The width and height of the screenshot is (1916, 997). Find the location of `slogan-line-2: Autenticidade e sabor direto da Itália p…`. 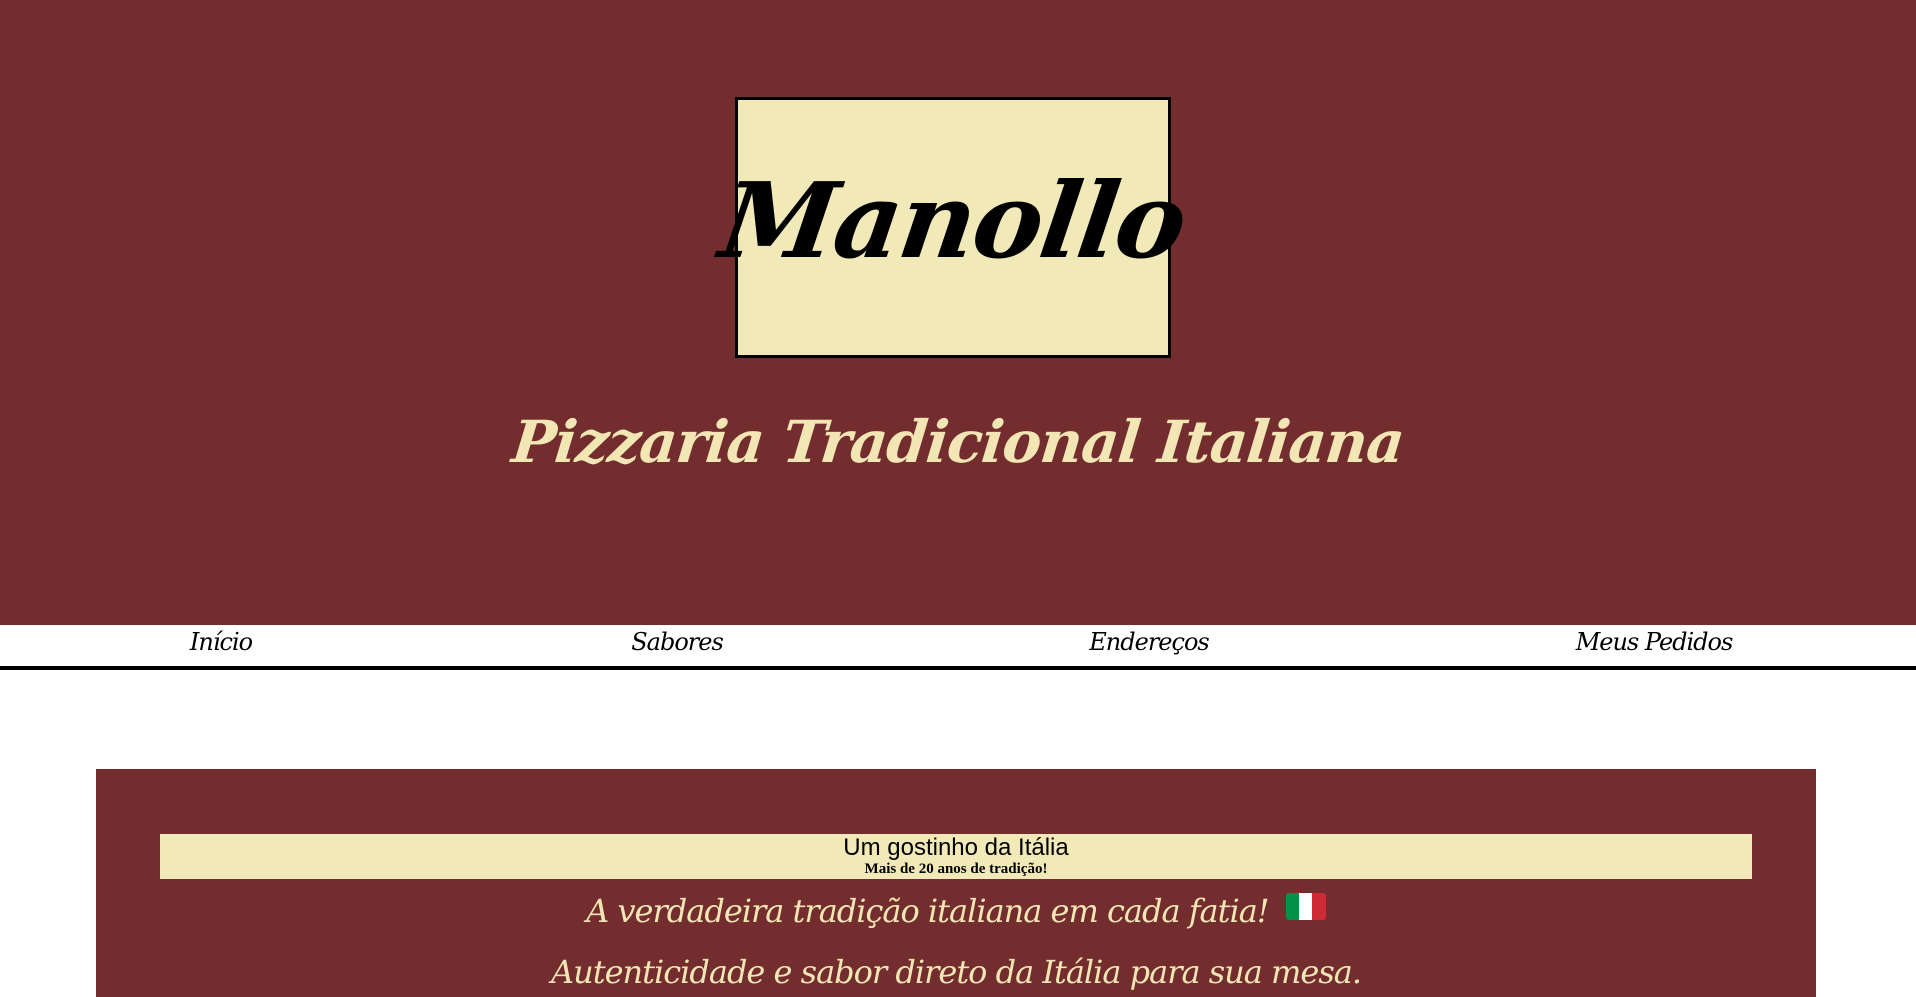

slogan-line-2: Autenticidade e sabor direto da Itália p… is located at coordinates (956, 972).